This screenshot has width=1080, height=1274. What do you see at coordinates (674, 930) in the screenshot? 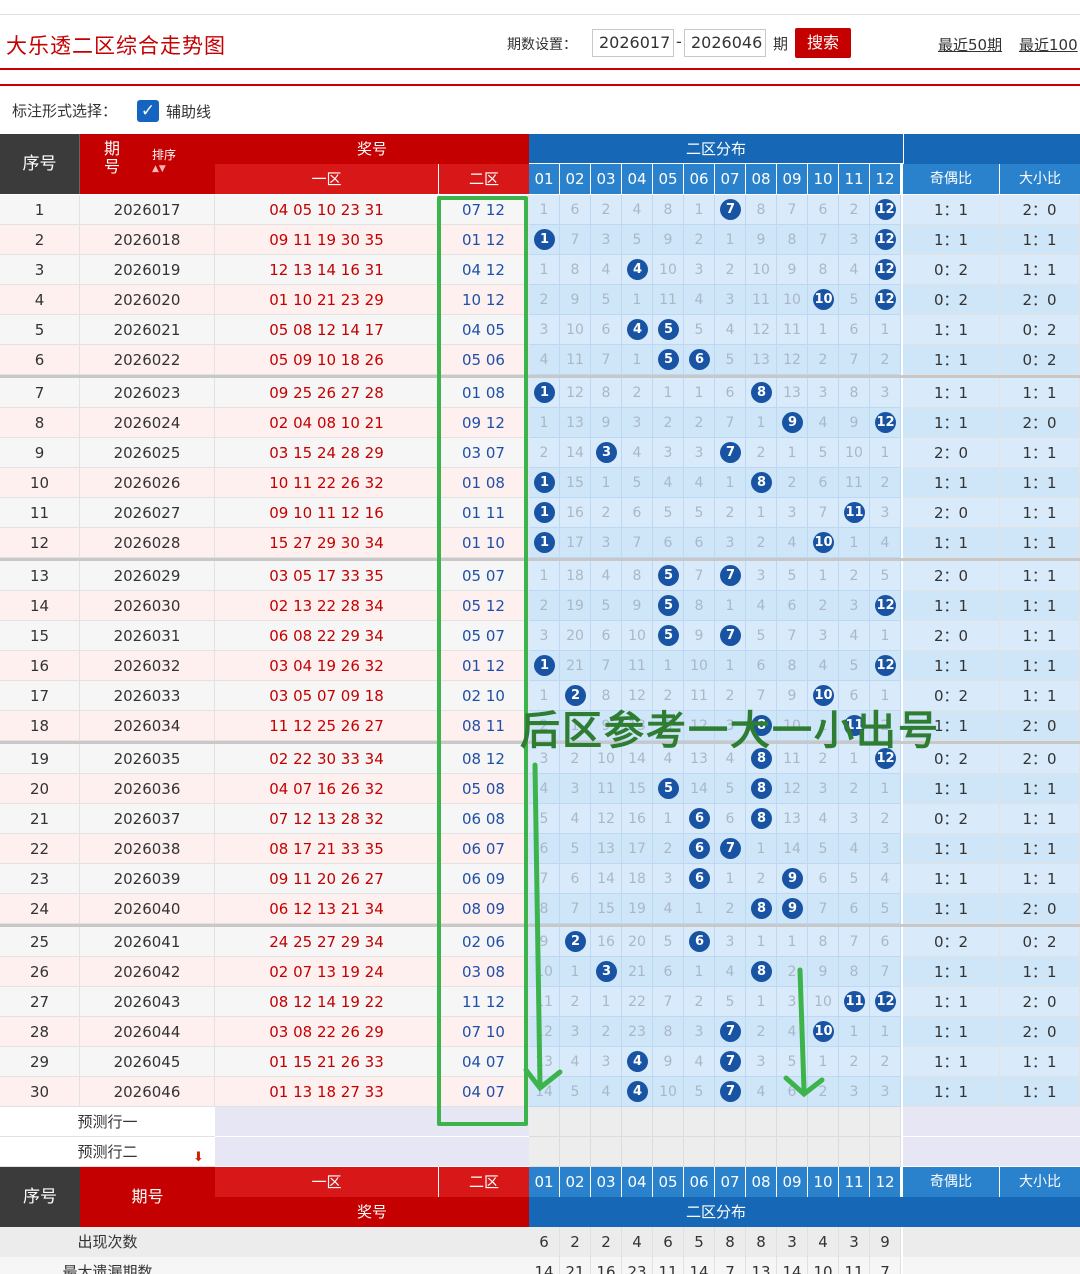
I see `annotation-arrows` at bounding box center [674, 930].